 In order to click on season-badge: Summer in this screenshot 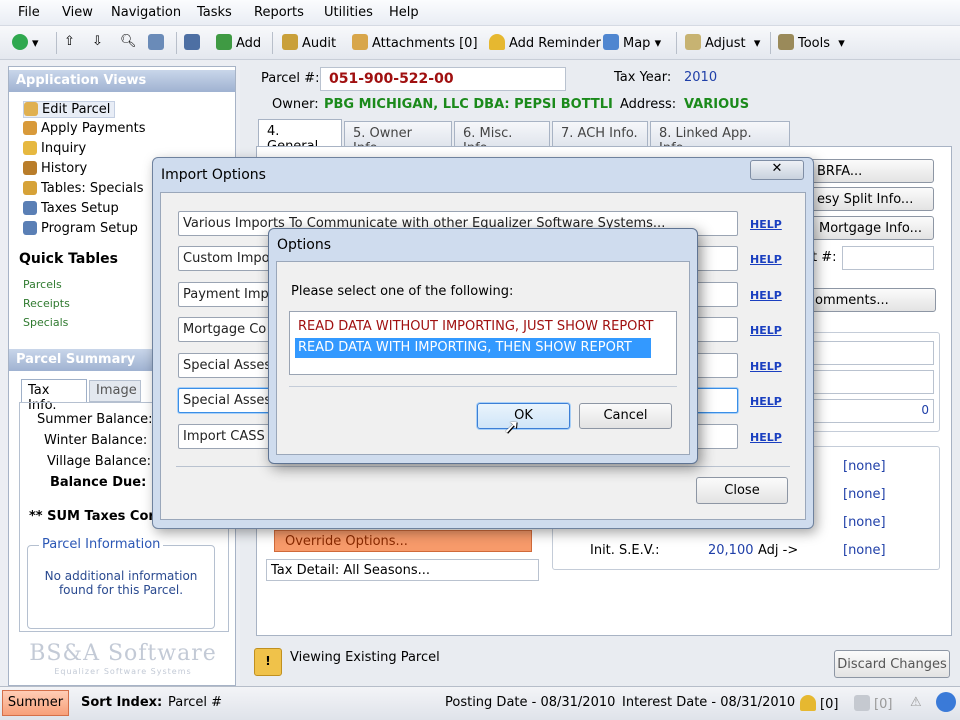, I will do `click(35, 703)`.